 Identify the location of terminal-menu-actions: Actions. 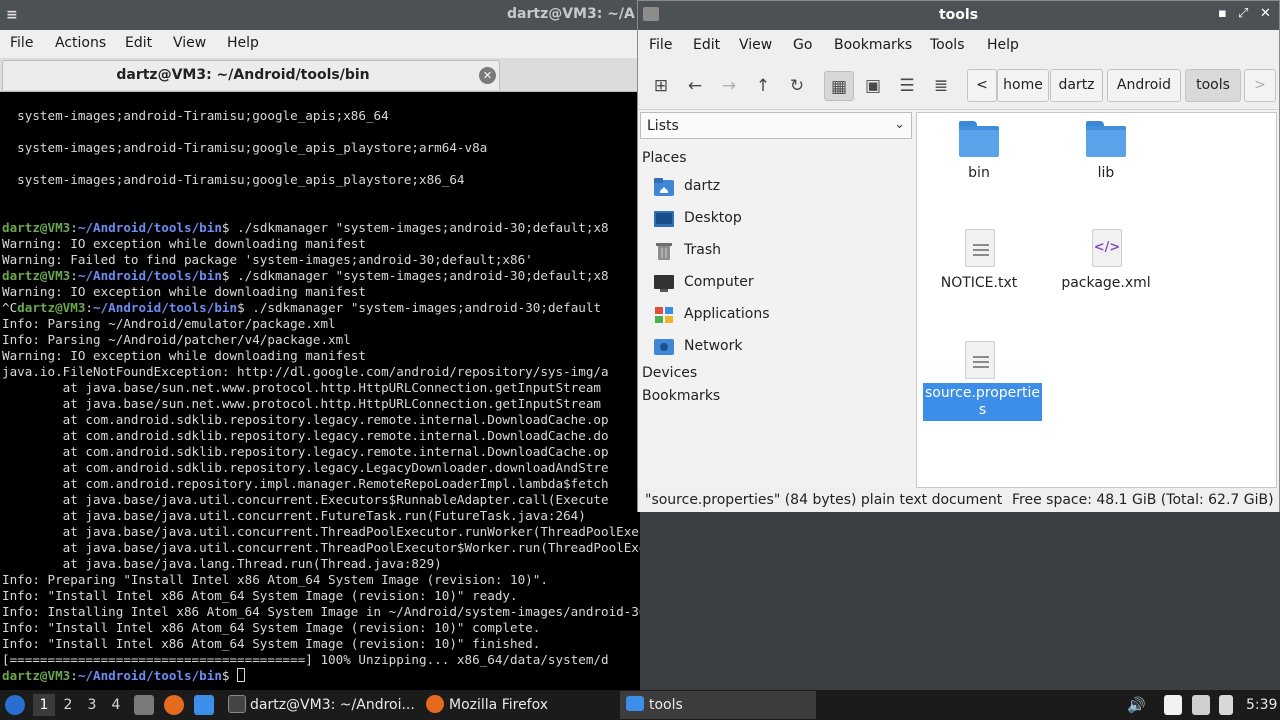
(80, 43).